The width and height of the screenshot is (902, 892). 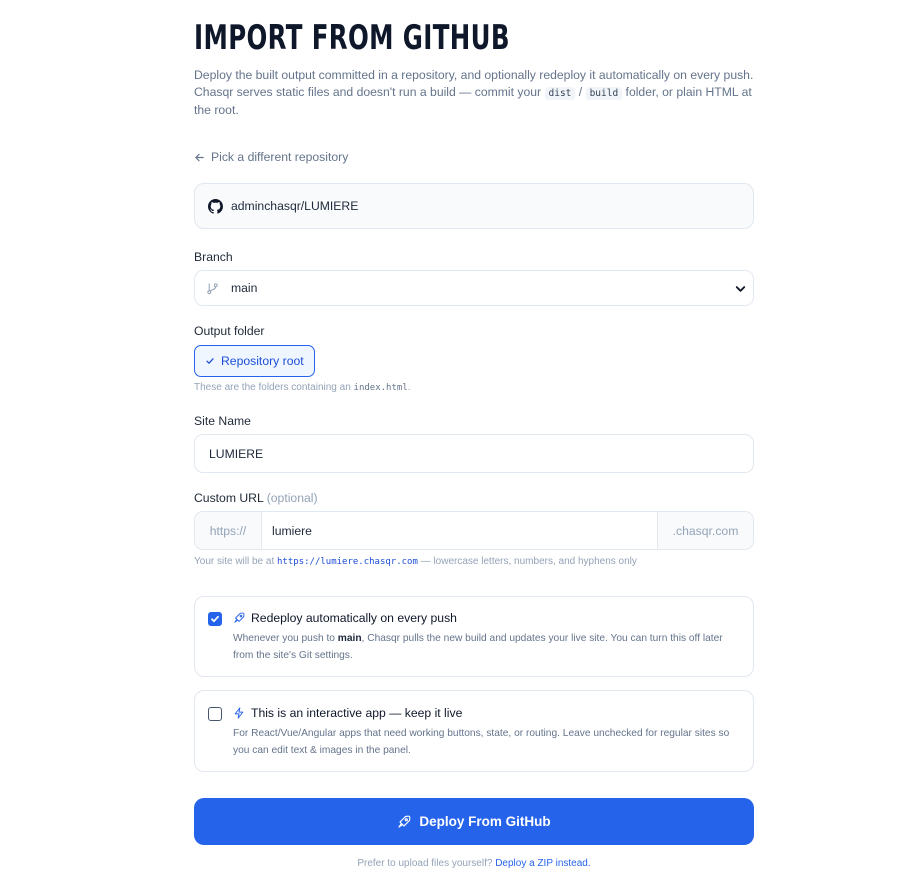 What do you see at coordinates (274, 387) in the screenshot?
I see `hint-text: These are the folders containing an` at bounding box center [274, 387].